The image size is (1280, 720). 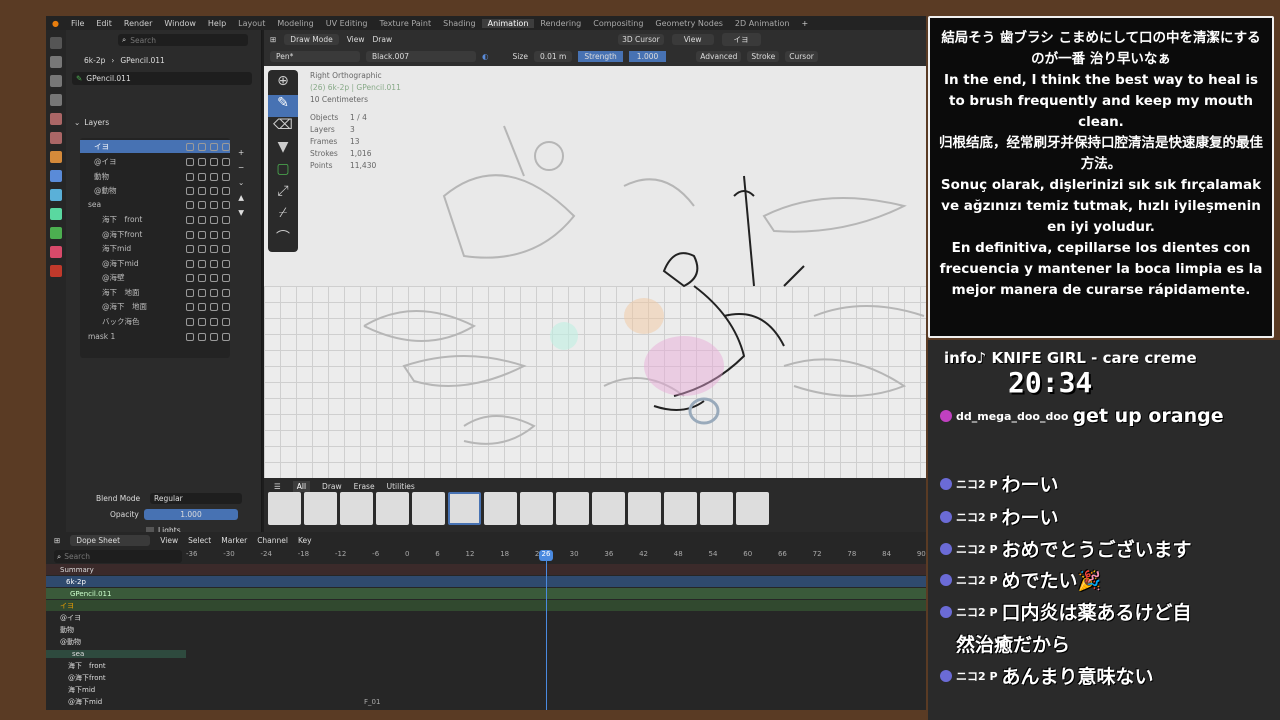 What do you see at coordinates (155, 306) in the screenshot?
I see `layer-item: @海下 地面` at bounding box center [155, 306].